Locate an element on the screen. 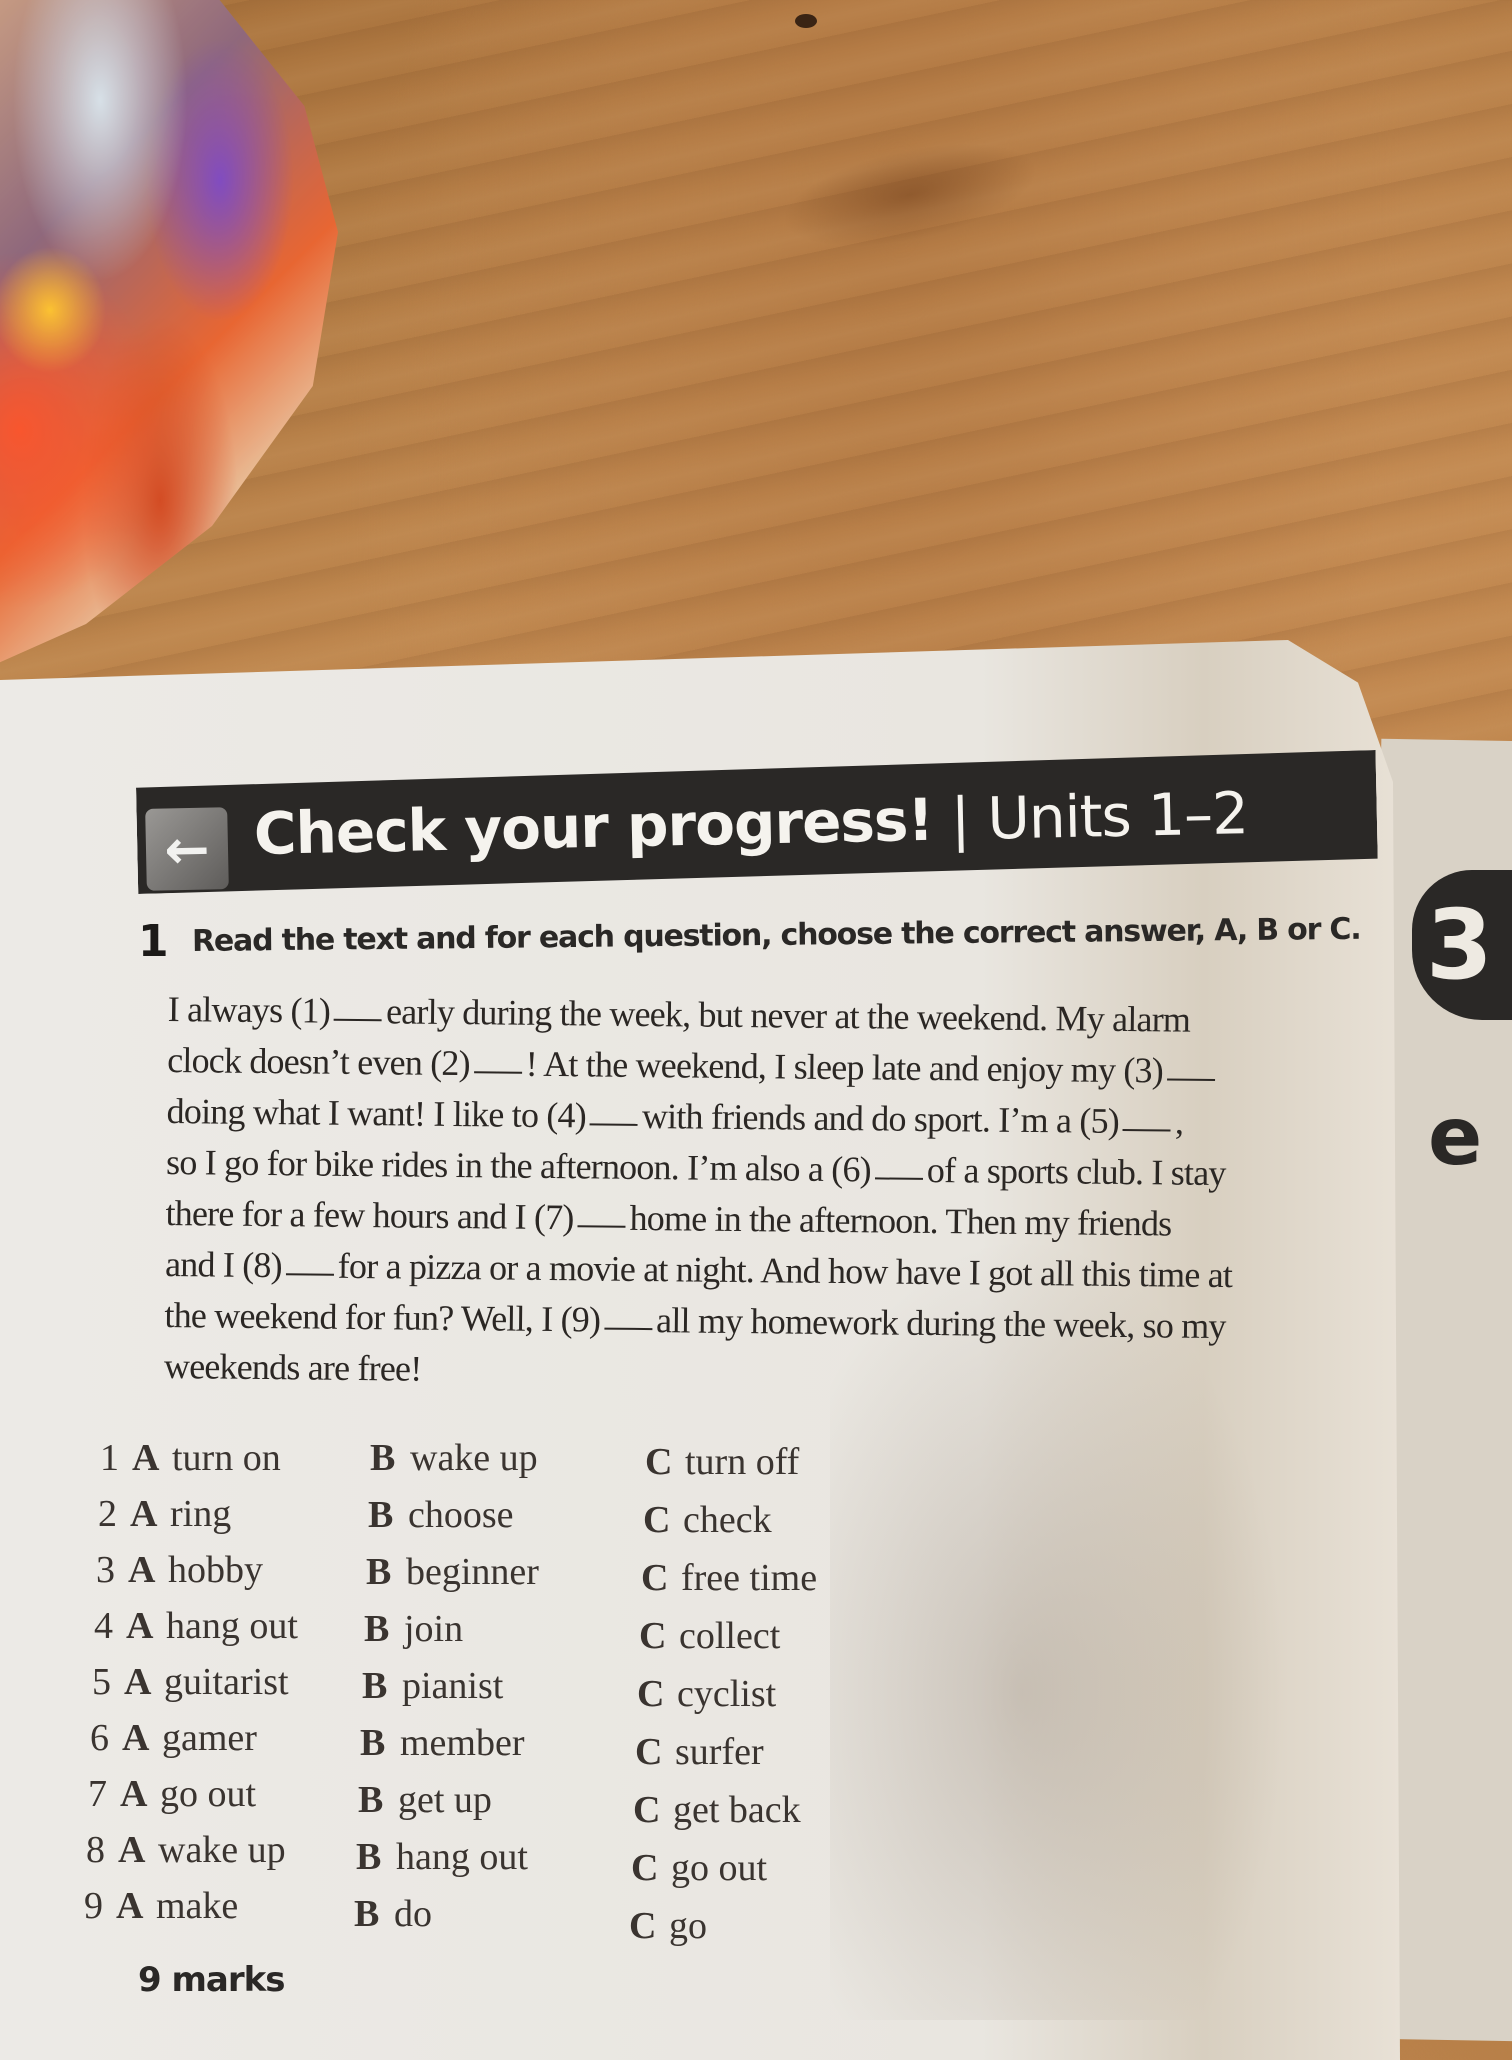  option-b: Bhang out is located at coordinates (442, 1857).